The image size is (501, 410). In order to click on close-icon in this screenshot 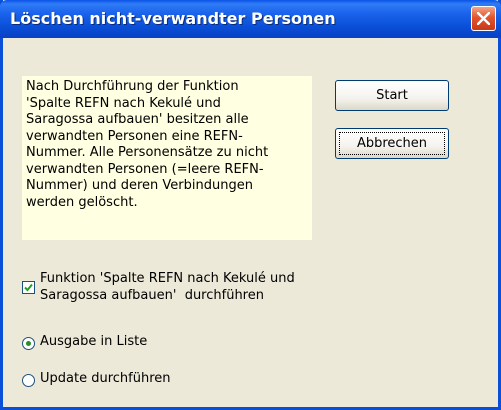, I will do `click(483, 18)`.